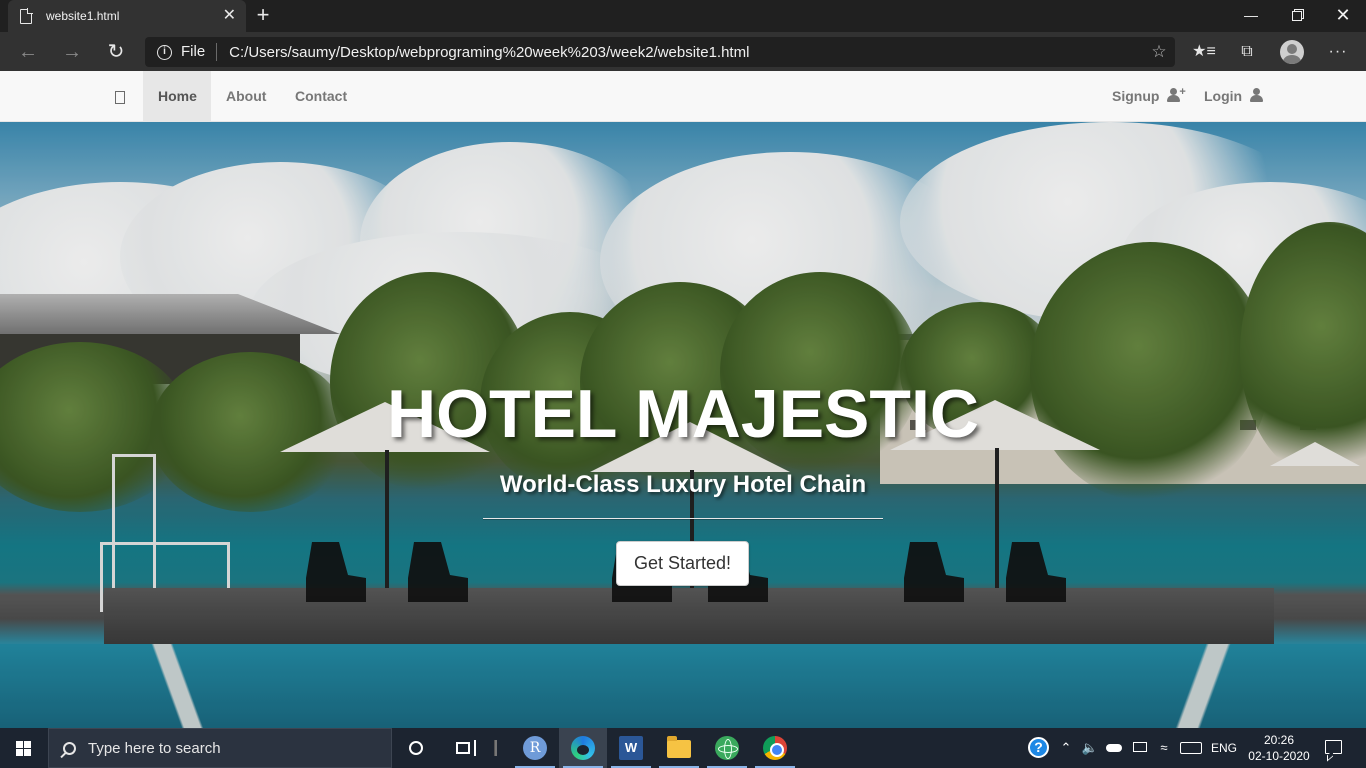  I want to click on chrome-app-button, so click(775, 748).